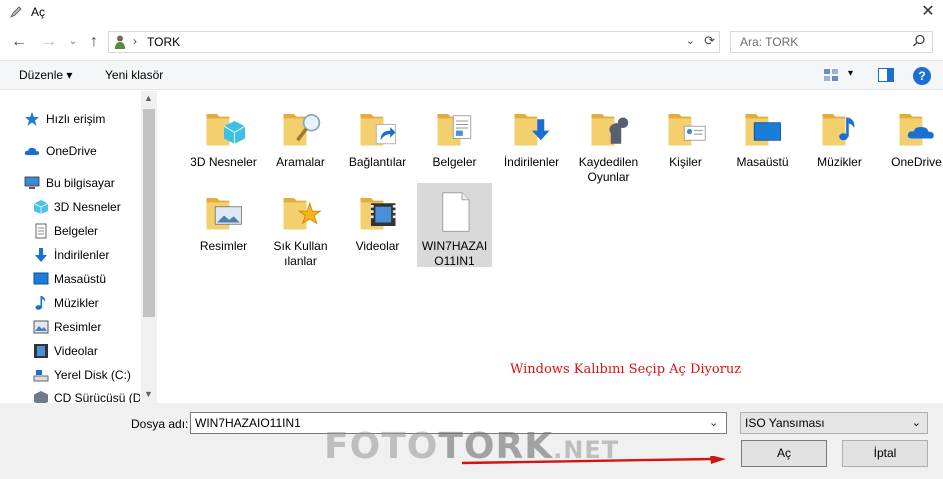 This screenshot has width=943, height=479. What do you see at coordinates (454, 162) in the screenshot?
I see `file-name: Belgeler` at bounding box center [454, 162].